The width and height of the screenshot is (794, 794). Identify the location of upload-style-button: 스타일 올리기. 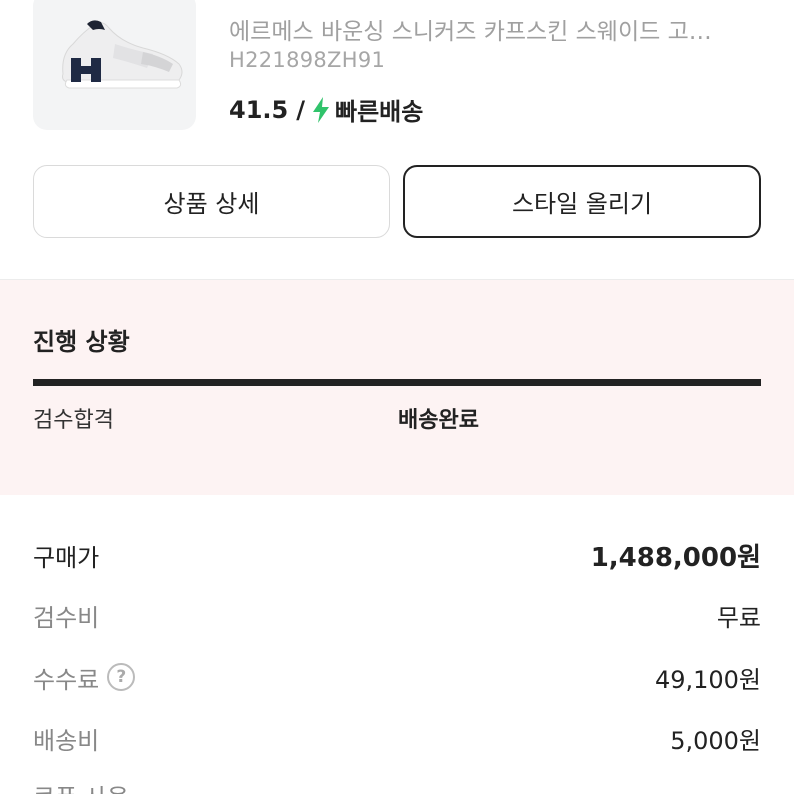
(582, 201).